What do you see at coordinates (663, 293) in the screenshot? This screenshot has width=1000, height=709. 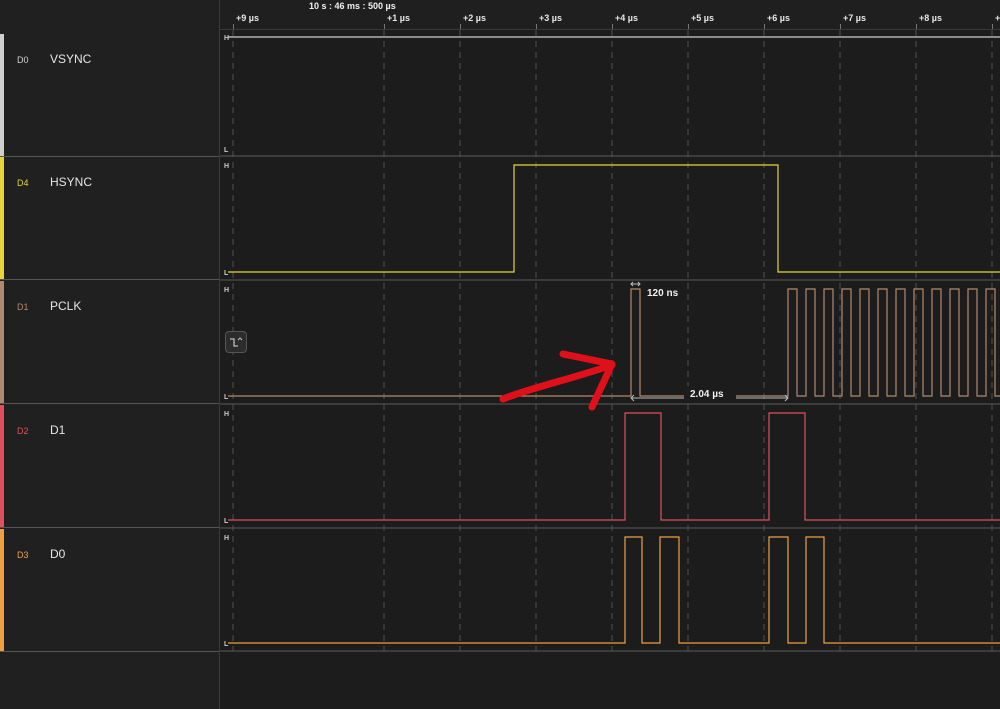 I see `pulse-width-label: 120 ns` at bounding box center [663, 293].